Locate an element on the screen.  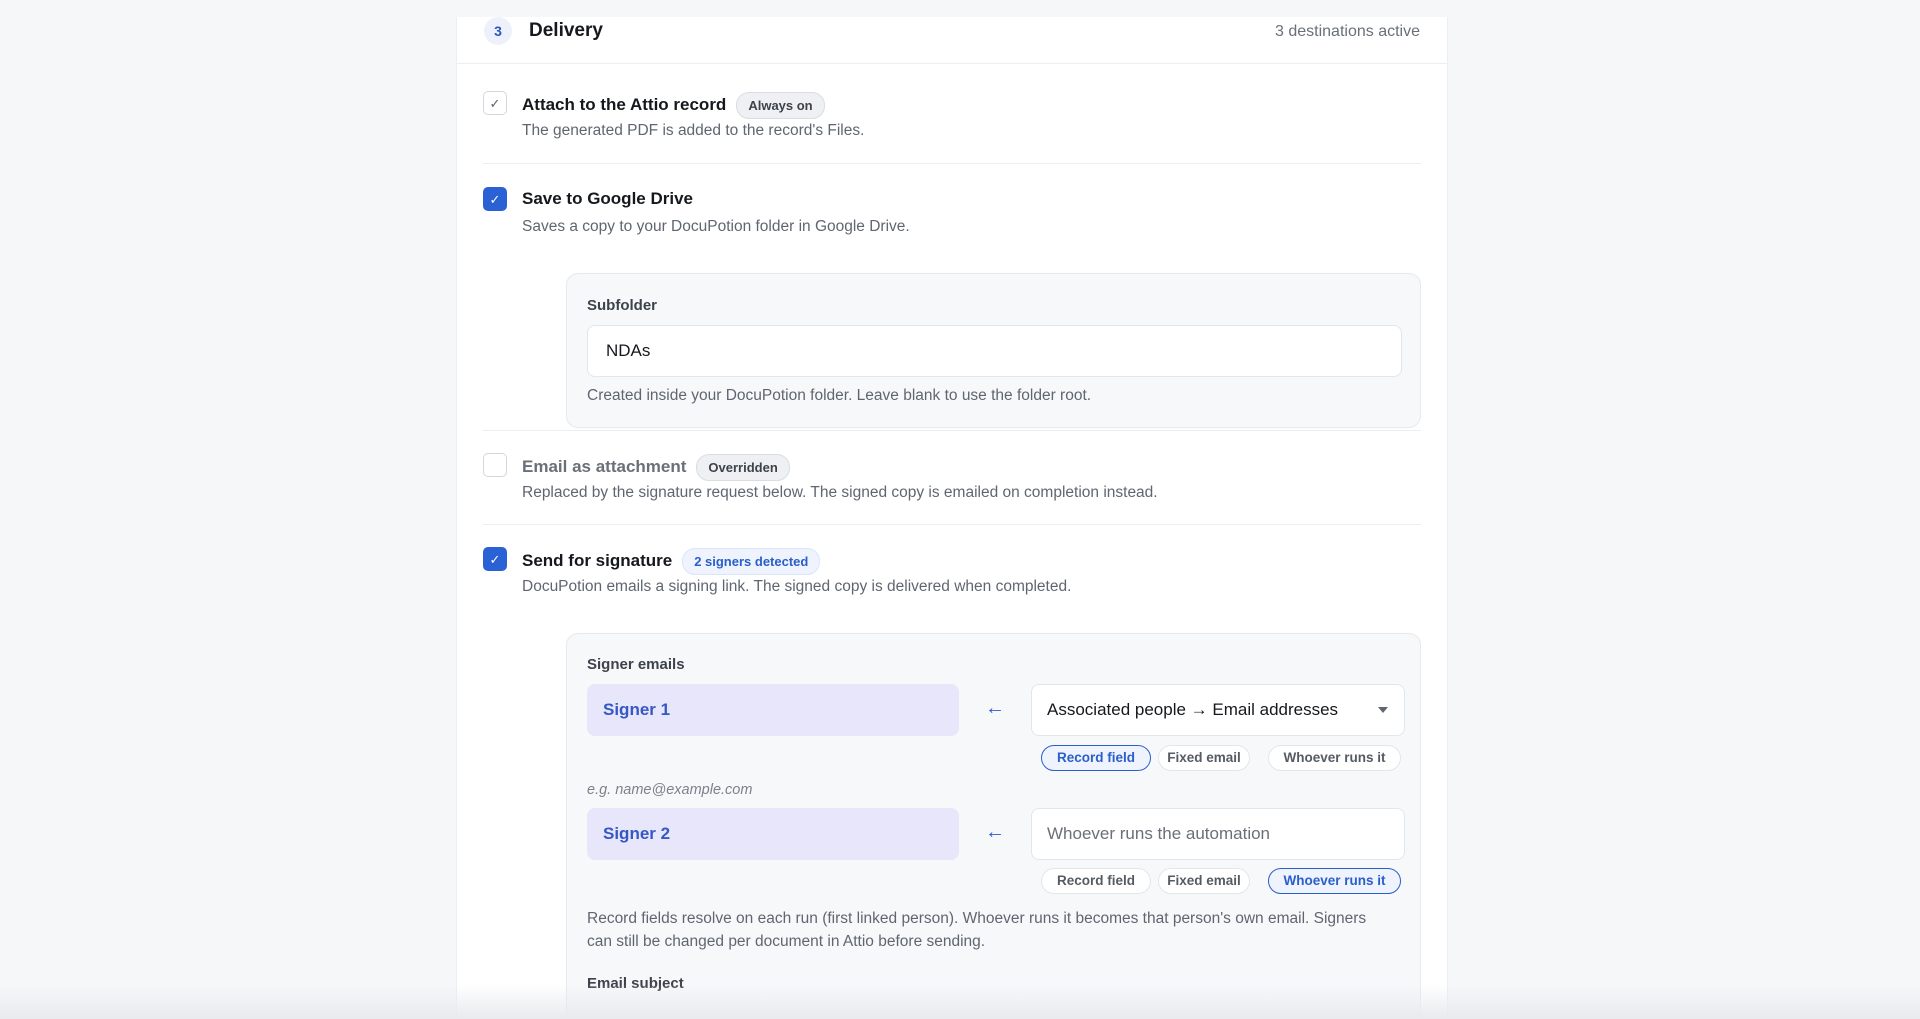
signer-2-source-input: Whoever runs the automation is located at coordinates (1218, 834).